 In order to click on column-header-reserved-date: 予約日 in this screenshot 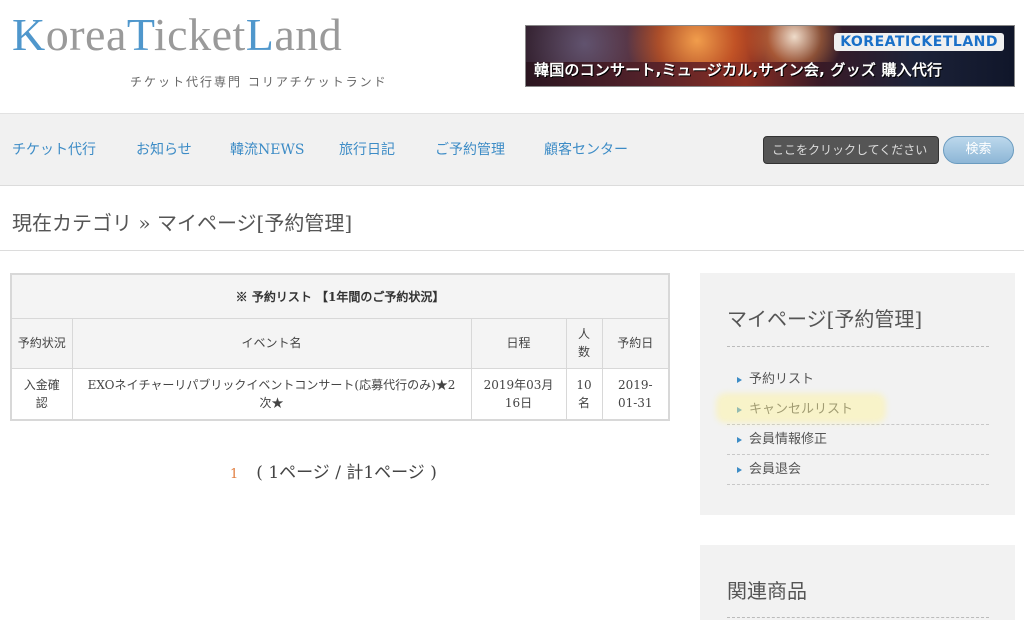, I will do `click(635, 343)`.